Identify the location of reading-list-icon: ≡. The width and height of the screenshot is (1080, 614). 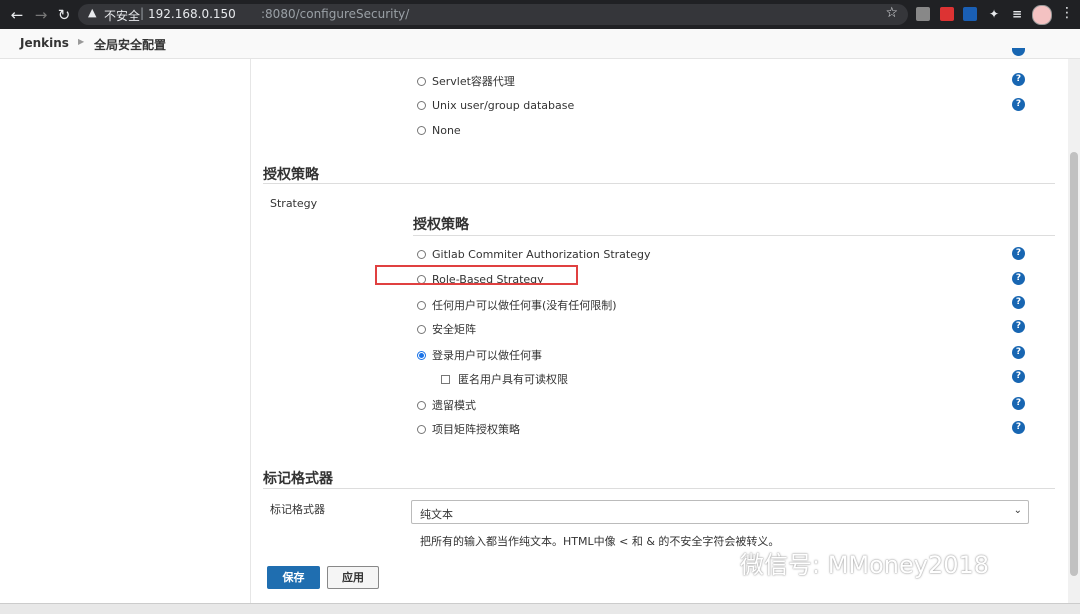
(1017, 14).